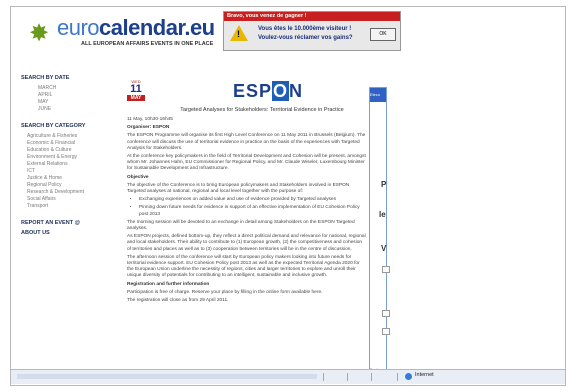 The image size is (574, 392). I want to click on month-list: MARCH APRIL MAY JUNE, so click(79, 99).